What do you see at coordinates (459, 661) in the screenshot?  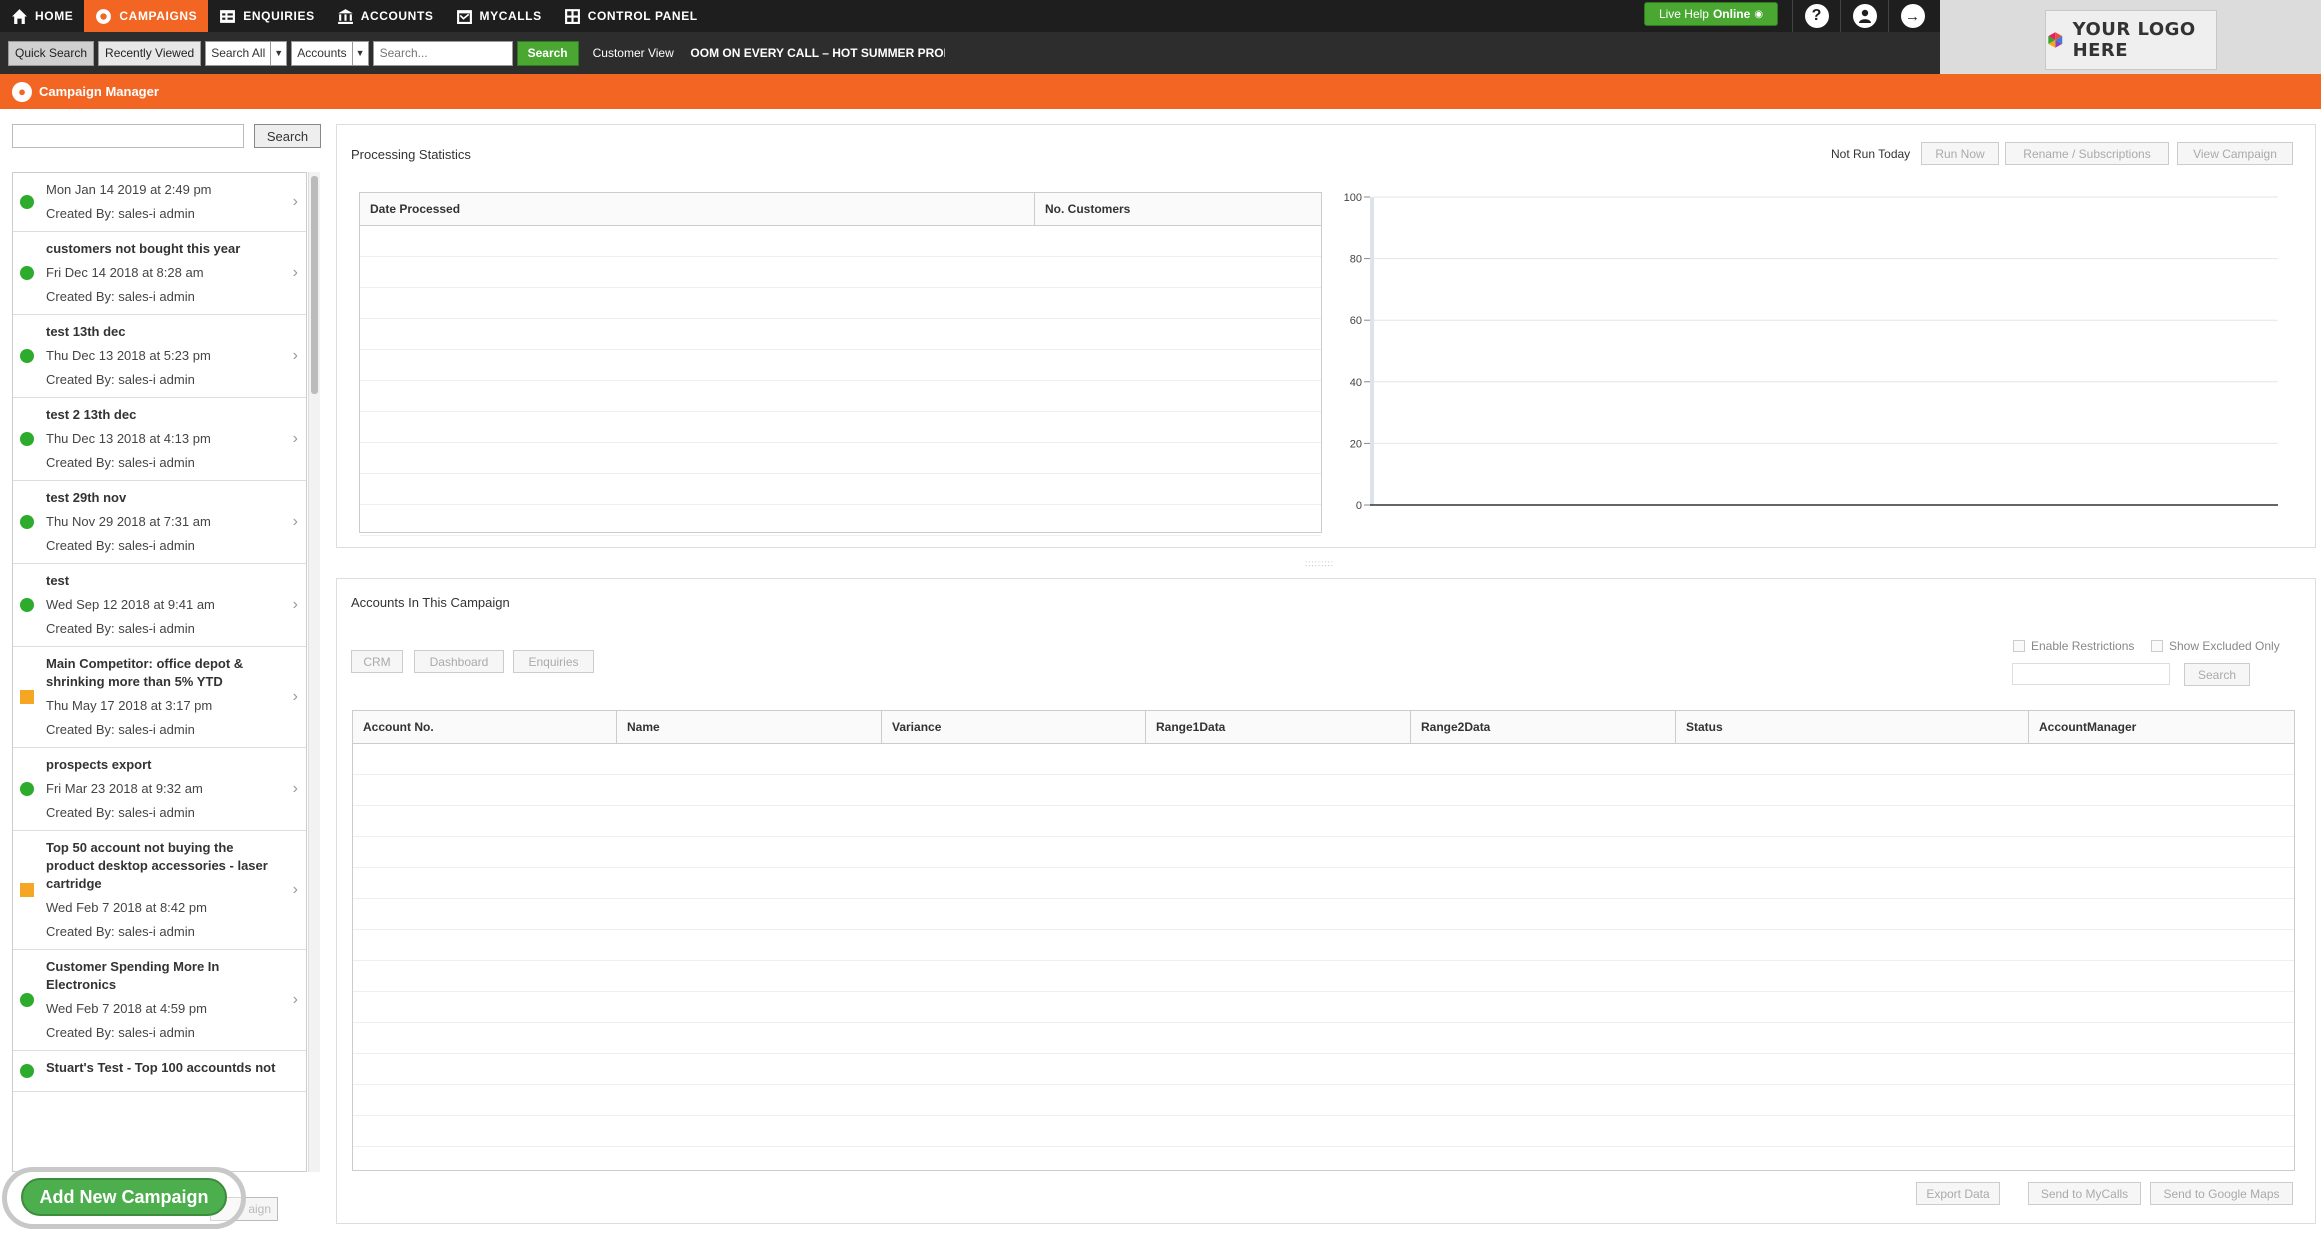 I see `dashboard-button: Dashboard` at bounding box center [459, 661].